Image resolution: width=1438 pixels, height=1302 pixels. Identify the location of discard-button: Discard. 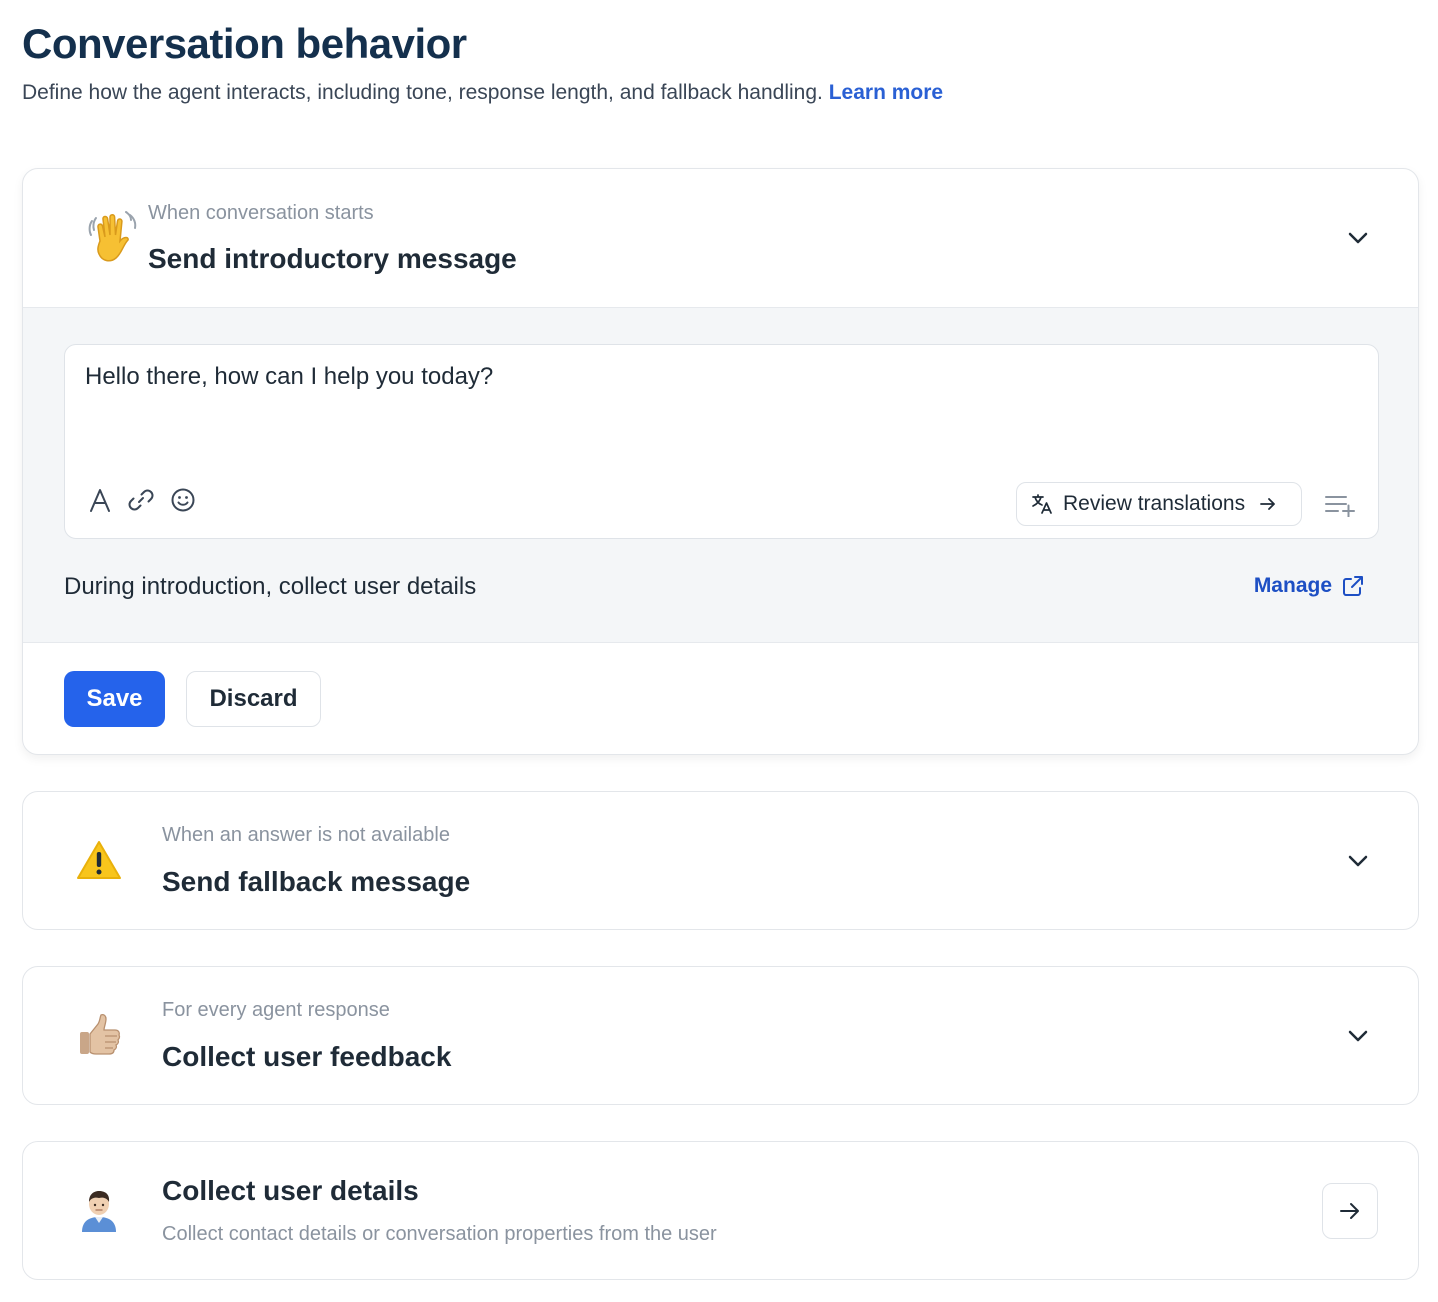
(253, 699).